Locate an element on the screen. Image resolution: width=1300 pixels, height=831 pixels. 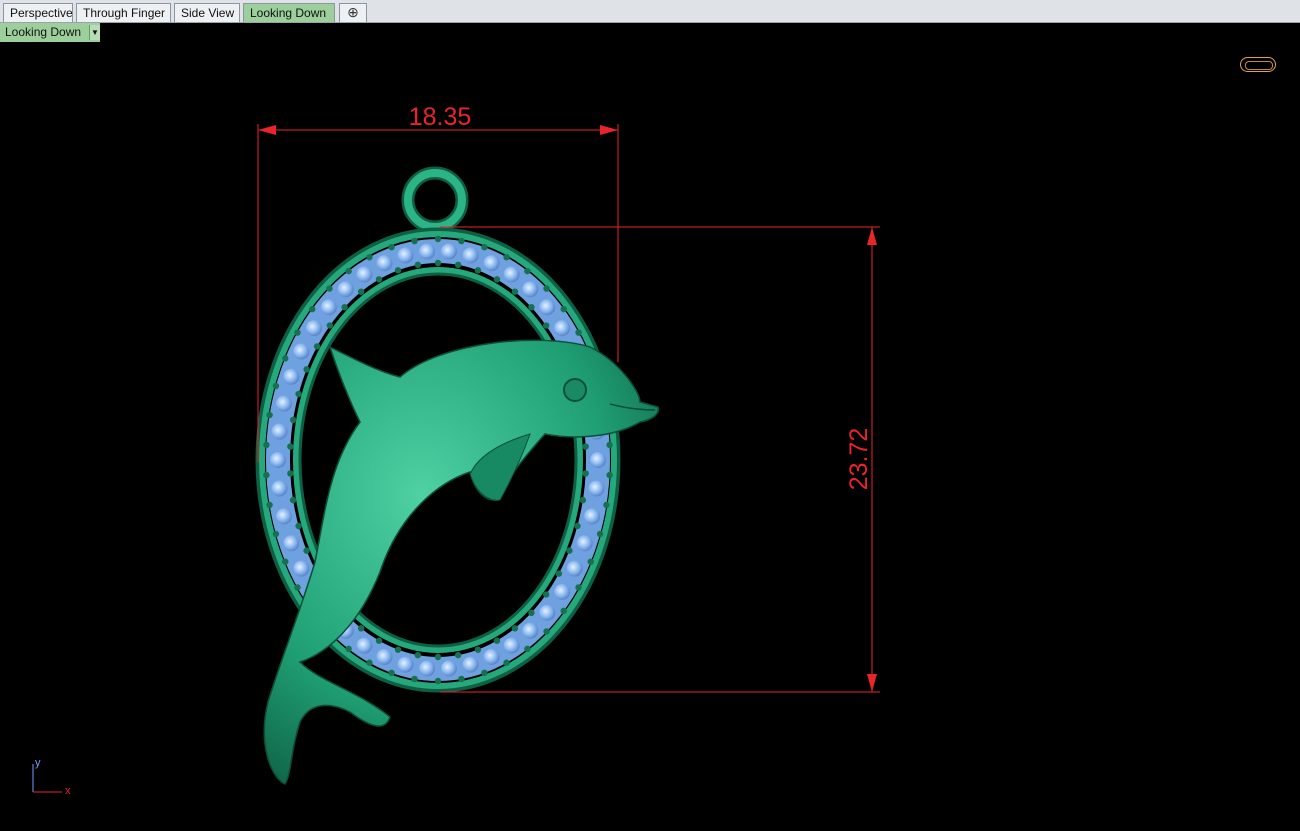
width-dimension-label: 18.35 is located at coordinates (440, 117).